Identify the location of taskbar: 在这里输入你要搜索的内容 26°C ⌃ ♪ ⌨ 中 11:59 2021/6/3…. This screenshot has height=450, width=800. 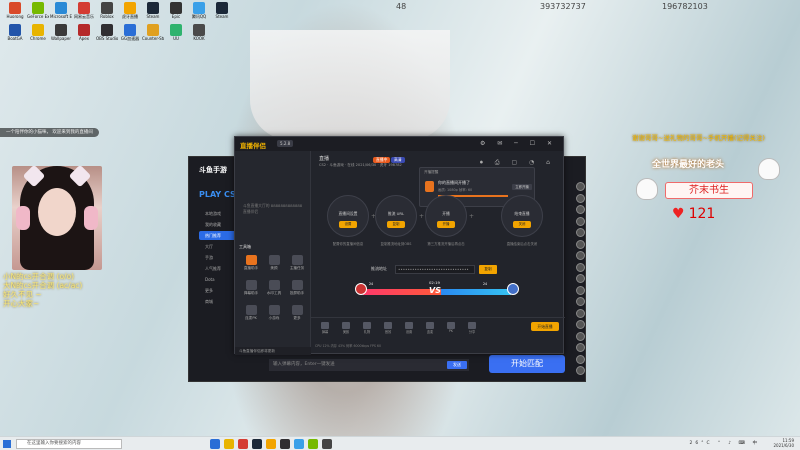
(400, 443).